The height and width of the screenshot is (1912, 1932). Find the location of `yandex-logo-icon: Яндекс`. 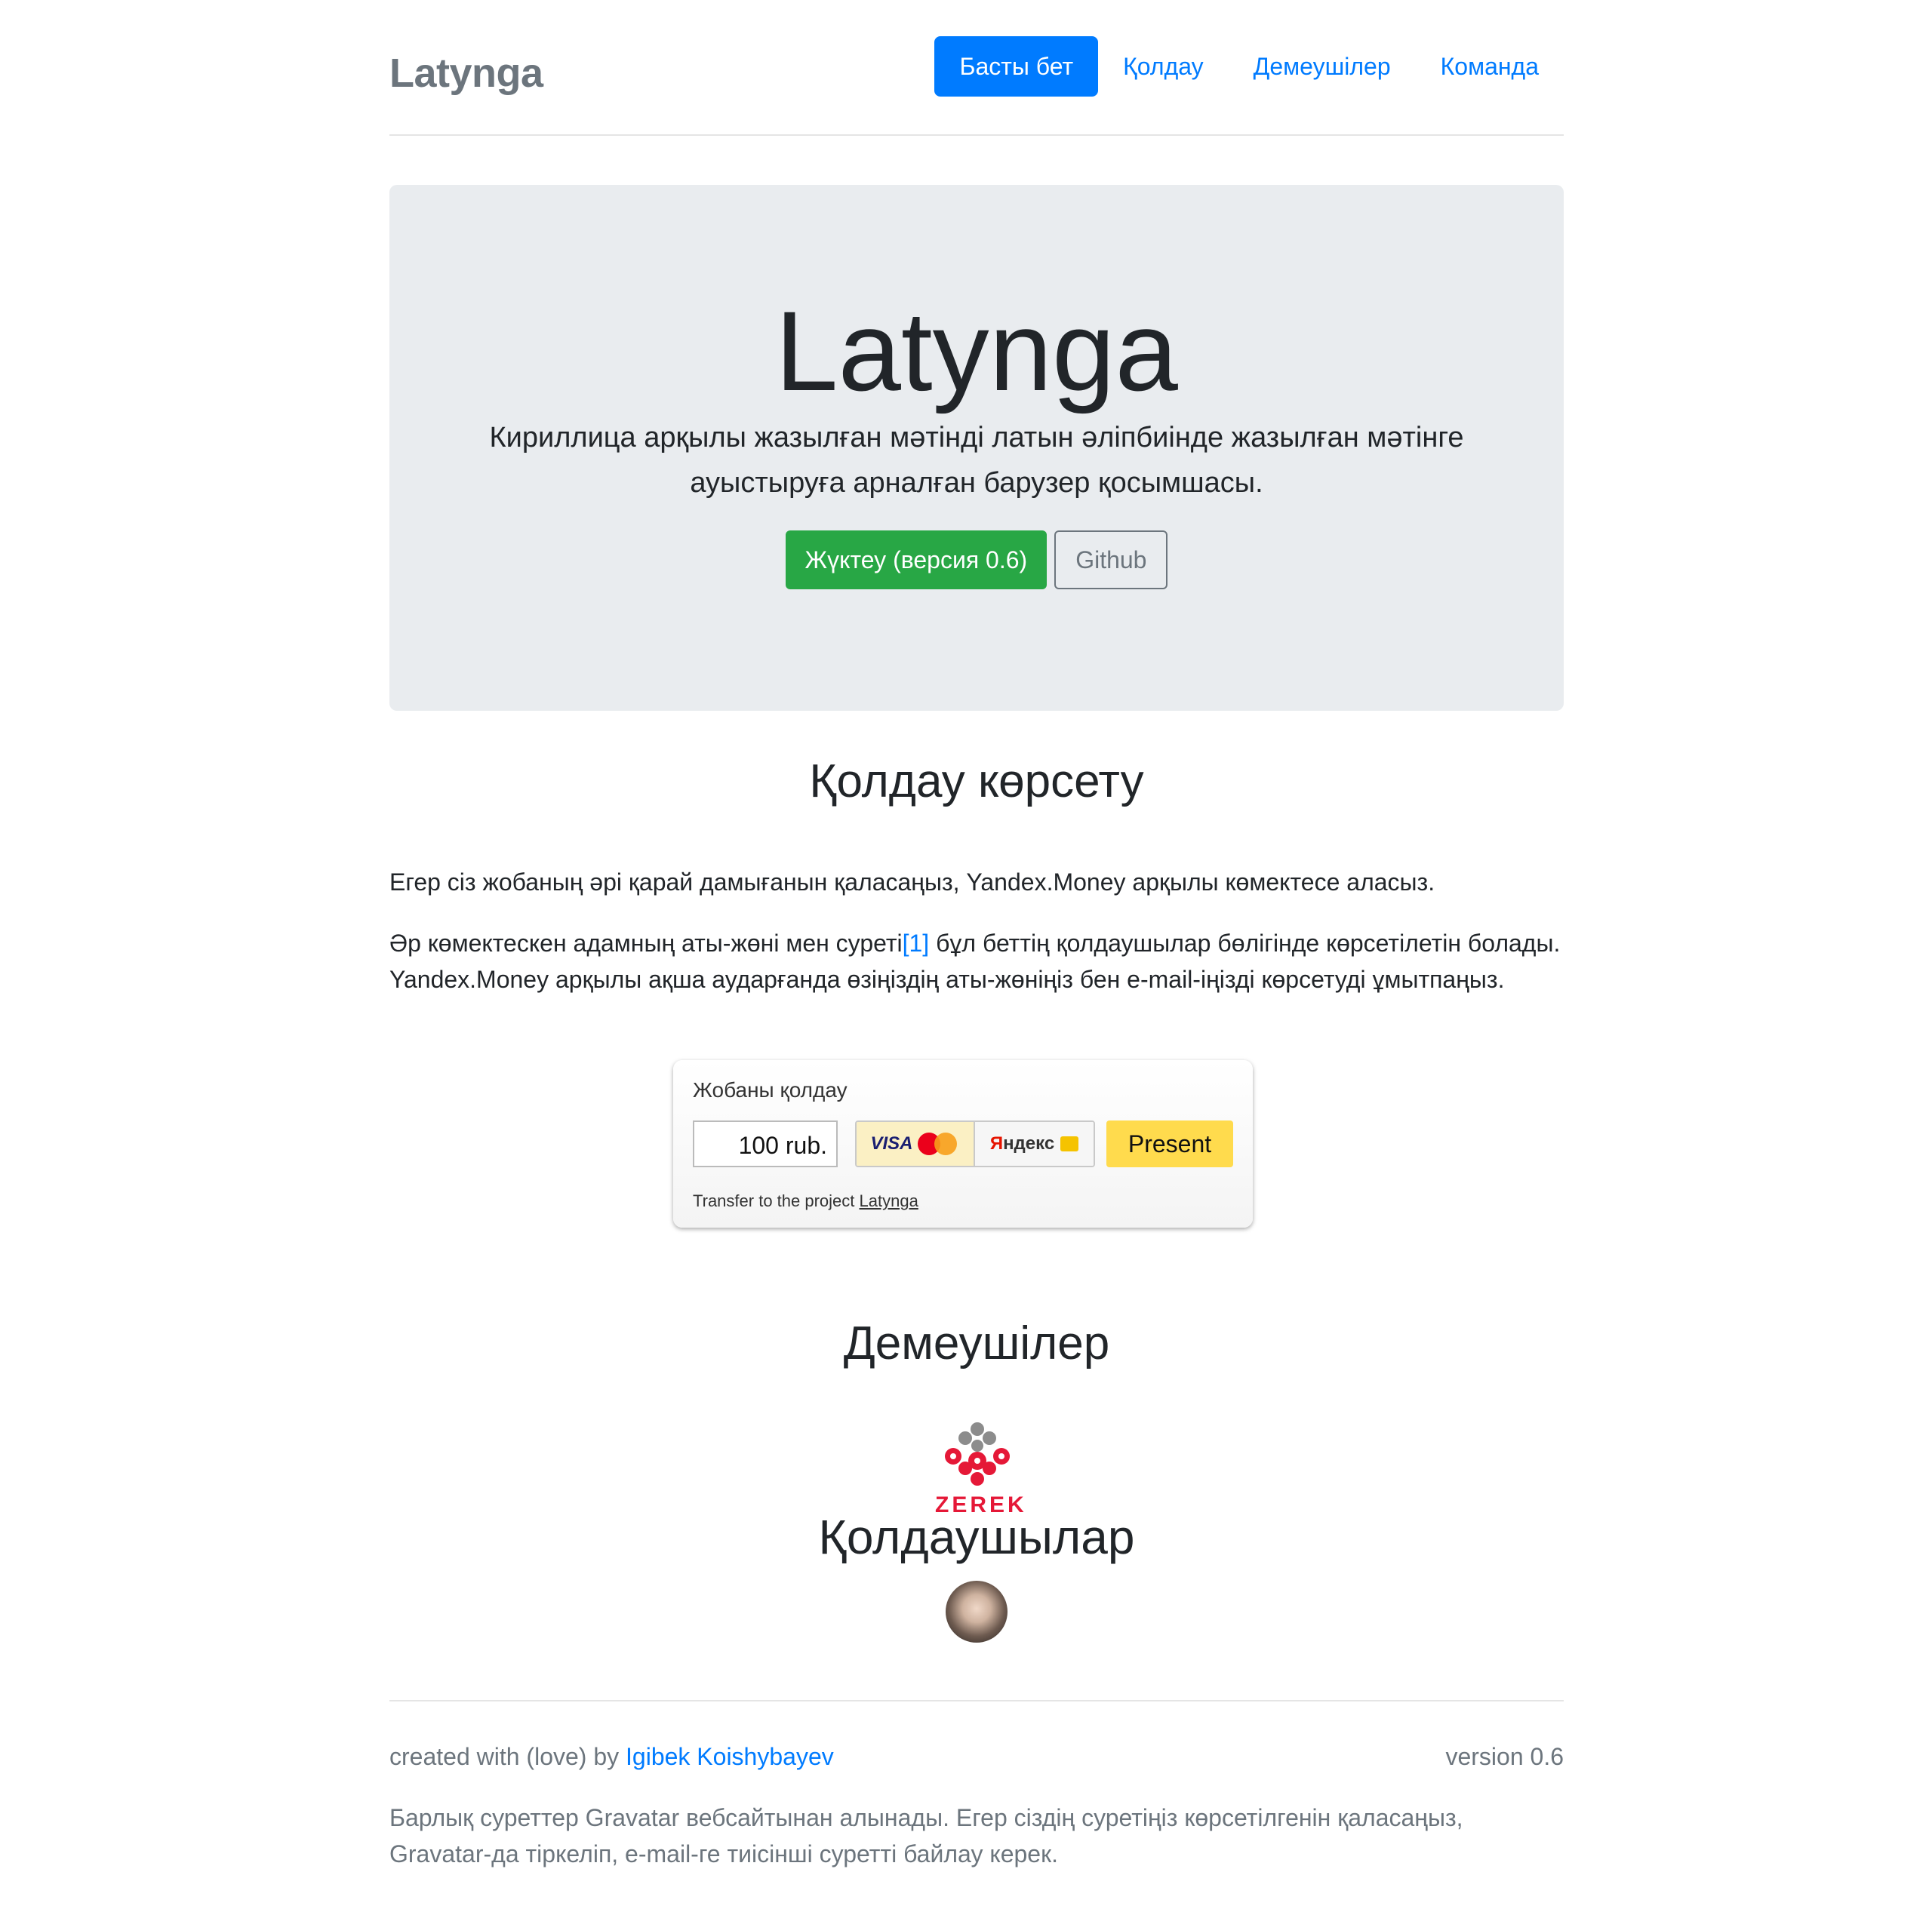

yandex-logo-icon: Яндекс is located at coordinates (1022, 1143).